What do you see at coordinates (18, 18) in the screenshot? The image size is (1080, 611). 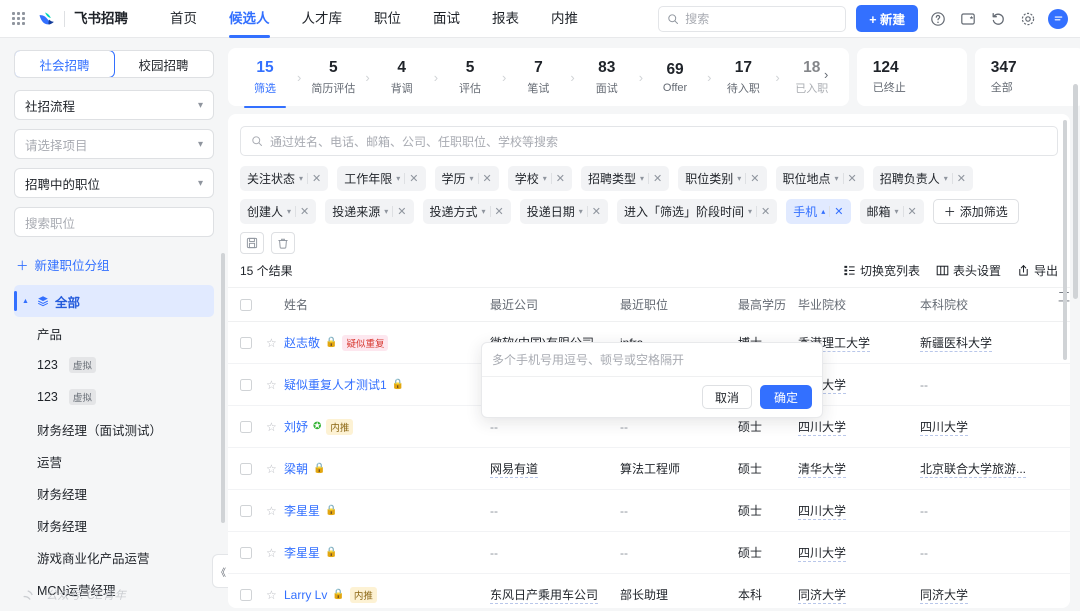 I see `grid-apps-icon` at bounding box center [18, 18].